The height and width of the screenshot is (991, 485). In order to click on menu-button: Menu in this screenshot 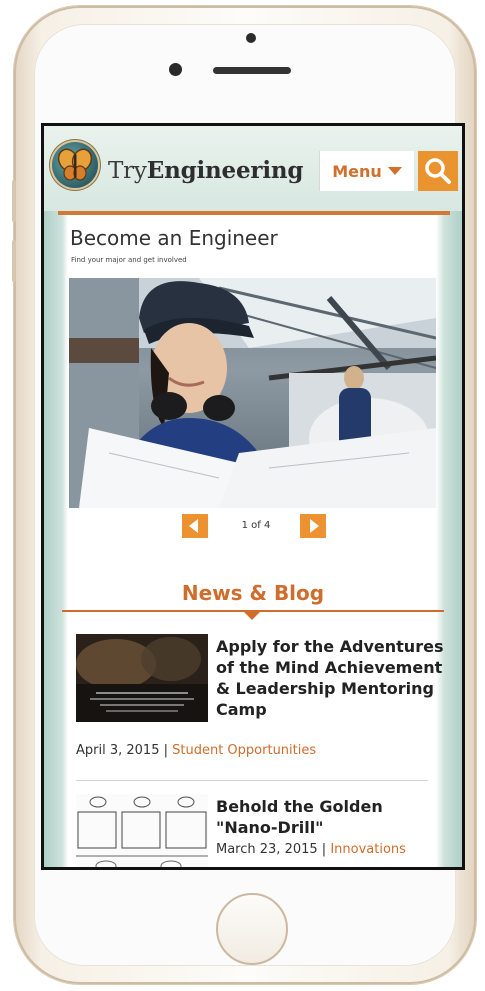, I will do `click(366, 171)`.